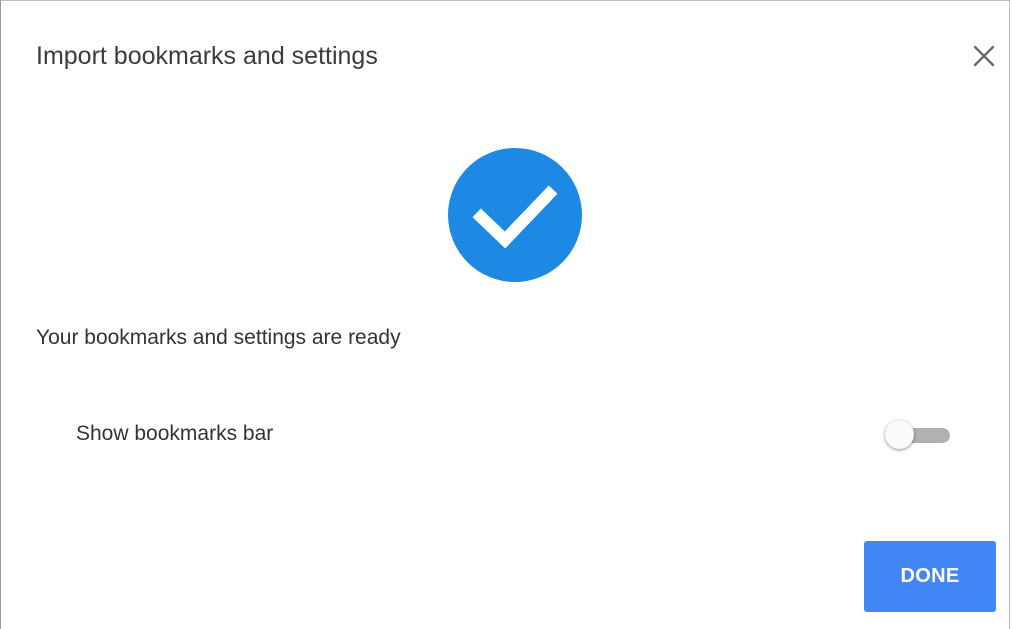 Image resolution: width=1012 pixels, height=629 pixels. I want to click on status-message: Your bookmarks and settings are ready, so click(218, 337).